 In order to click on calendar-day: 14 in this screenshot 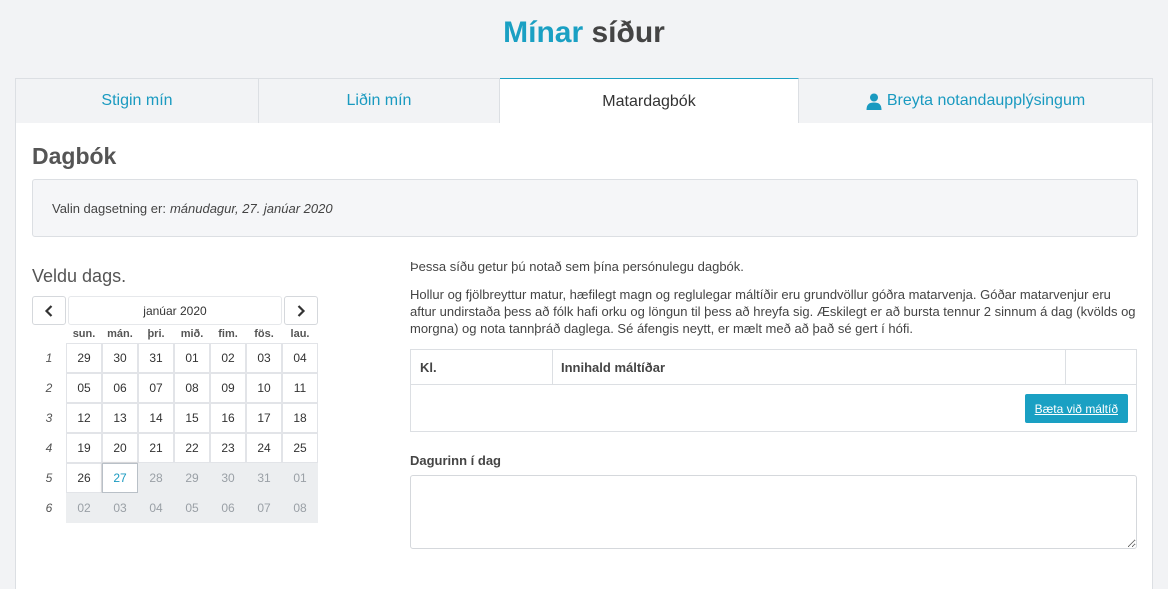, I will do `click(156, 418)`.